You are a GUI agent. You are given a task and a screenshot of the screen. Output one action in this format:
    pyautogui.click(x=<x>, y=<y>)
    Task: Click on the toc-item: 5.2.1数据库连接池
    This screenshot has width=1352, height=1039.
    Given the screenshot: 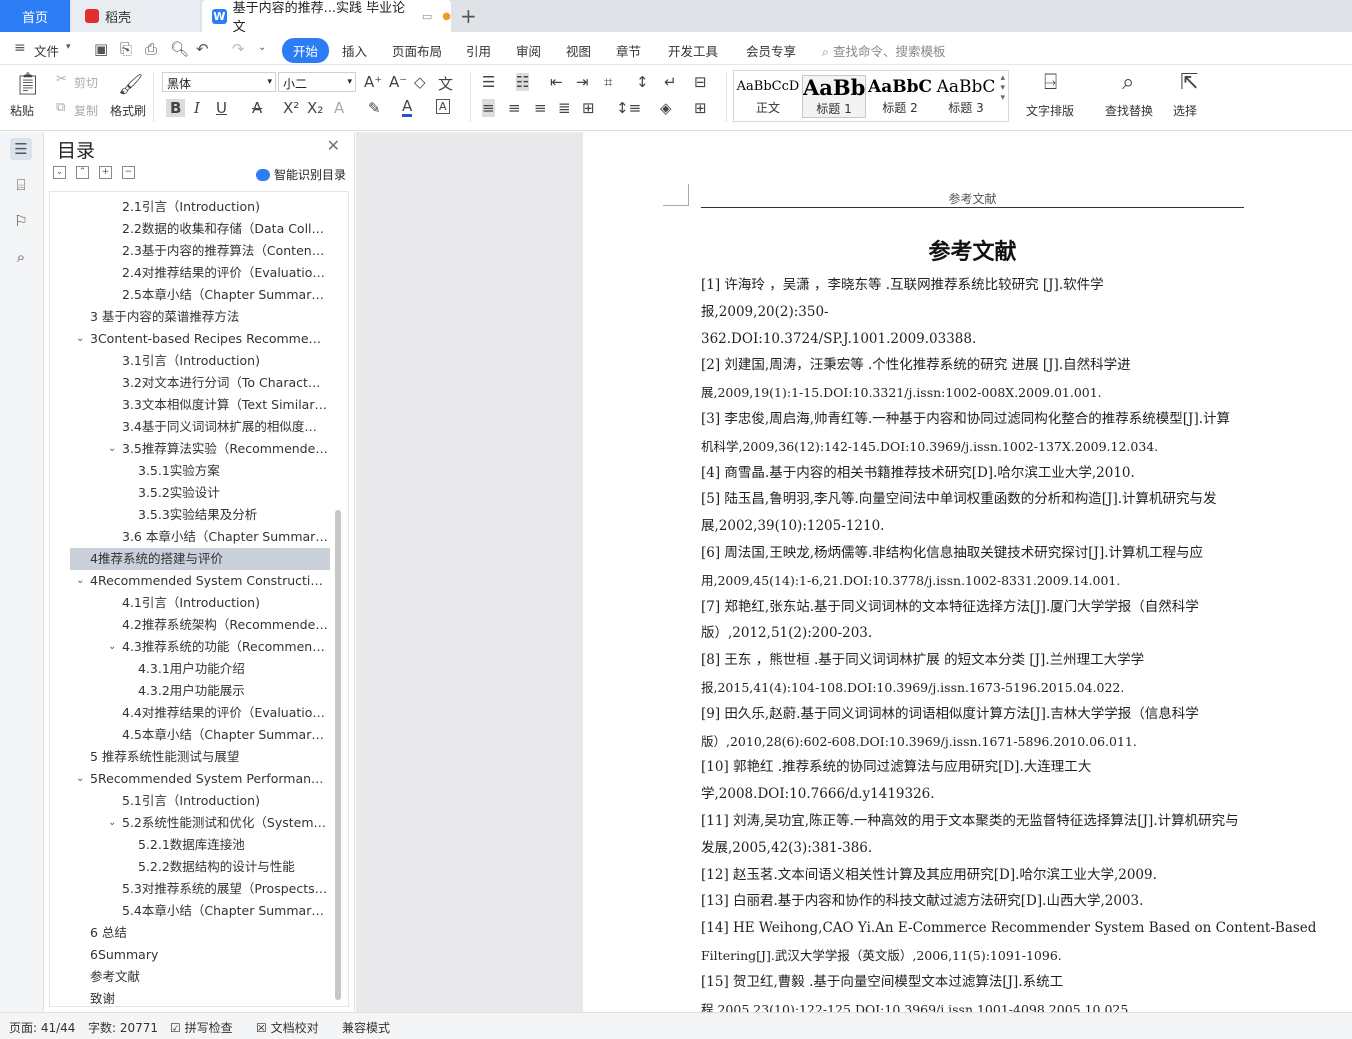 What is the action you would take?
    pyautogui.click(x=189, y=845)
    